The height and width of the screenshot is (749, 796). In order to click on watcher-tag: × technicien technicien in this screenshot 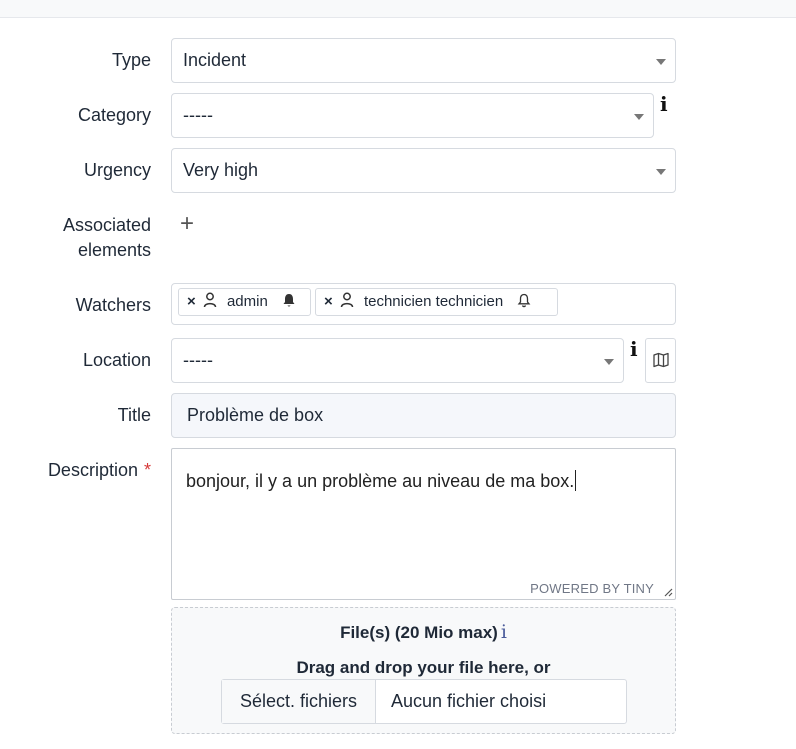, I will do `click(436, 302)`.